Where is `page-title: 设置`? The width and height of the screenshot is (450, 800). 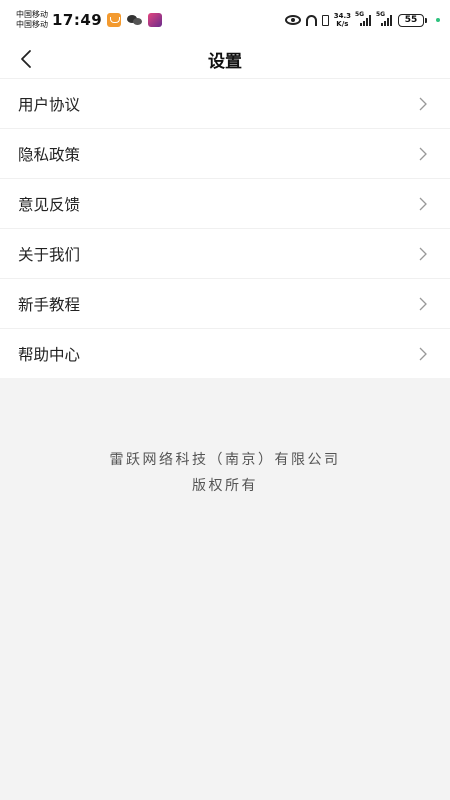
page-title: 设置 is located at coordinates (225, 61).